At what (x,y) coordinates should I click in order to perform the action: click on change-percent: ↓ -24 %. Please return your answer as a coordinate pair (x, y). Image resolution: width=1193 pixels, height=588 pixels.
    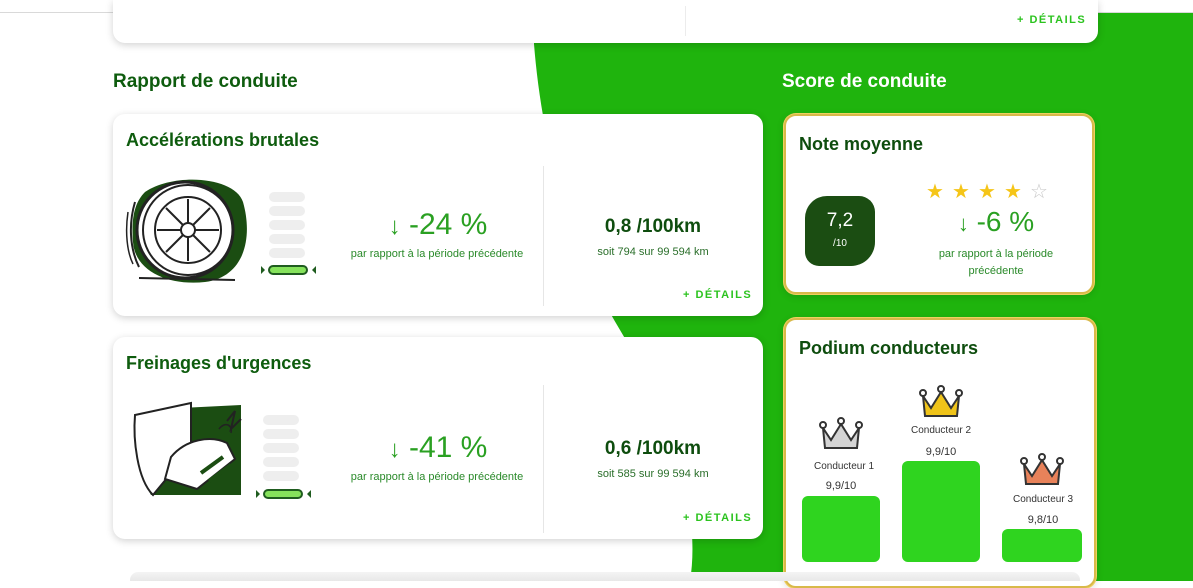
    Looking at the image, I should click on (438, 225).